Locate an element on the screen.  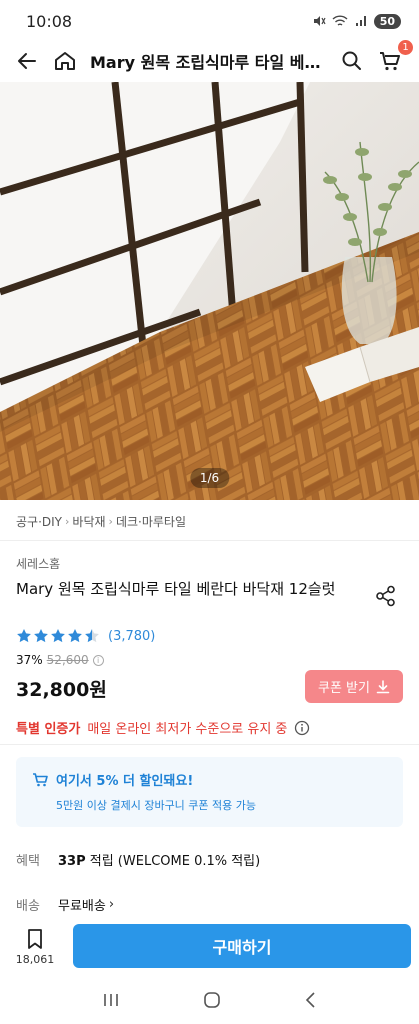
breadcrumb-item: 데크·마루타일 is located at coordinates (151, 521).